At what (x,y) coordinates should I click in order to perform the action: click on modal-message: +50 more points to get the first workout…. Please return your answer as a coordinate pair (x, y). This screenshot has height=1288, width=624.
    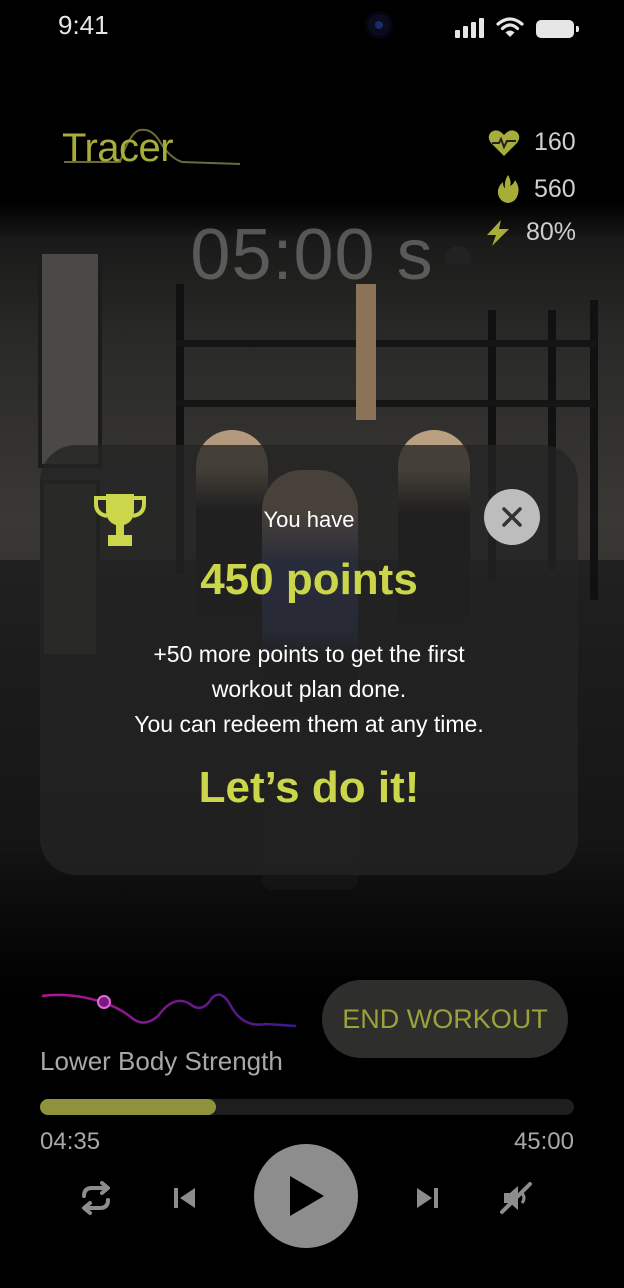
    Looking at the image, I should click on (309, 689).